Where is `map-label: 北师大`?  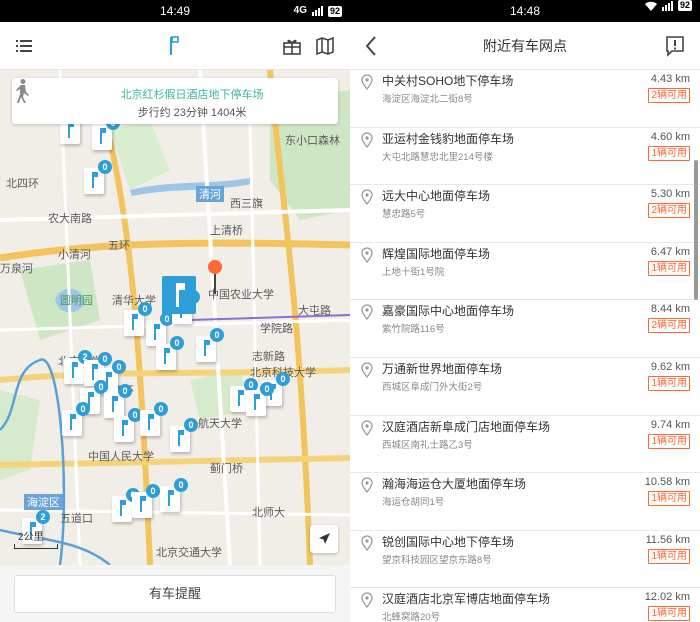
map-label: 北师大 is located at coordinates (268, 513).